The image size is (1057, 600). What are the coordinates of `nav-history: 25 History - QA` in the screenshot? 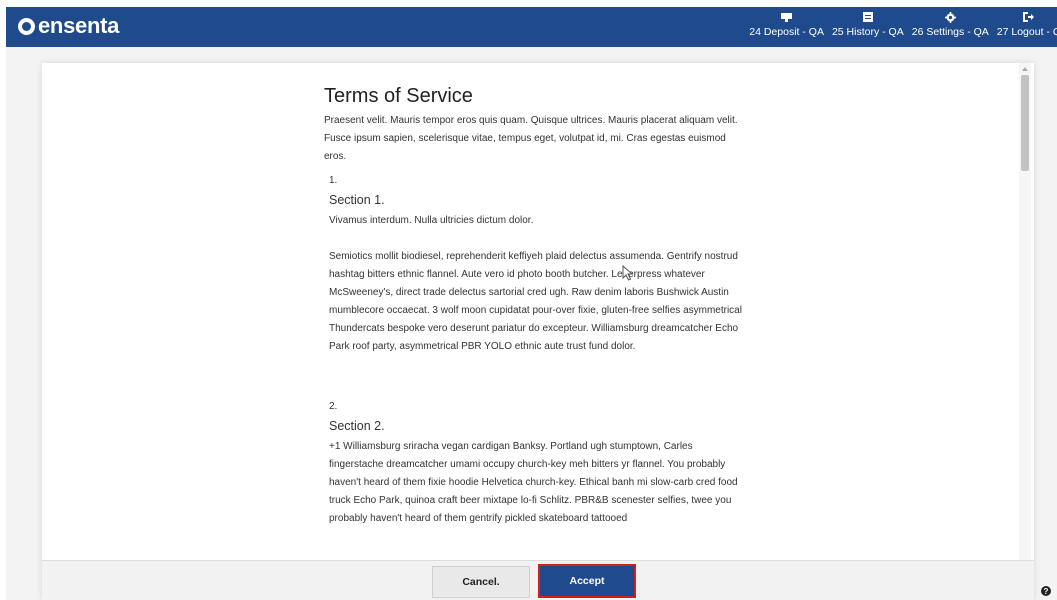 It's located at (868, 24).